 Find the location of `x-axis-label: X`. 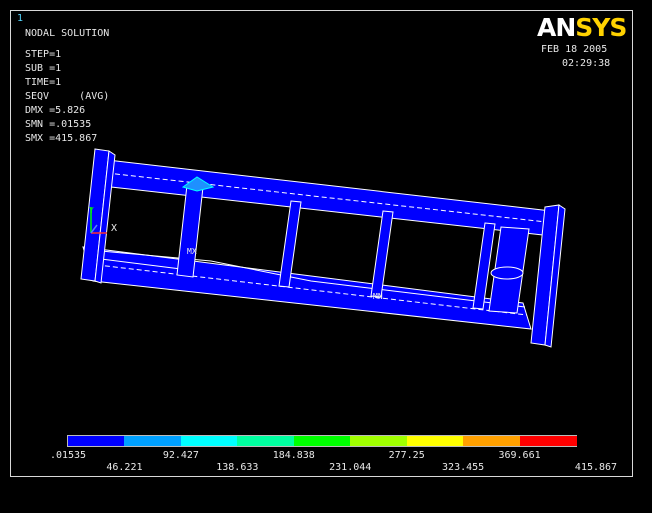

x-axis-label: X is located at coordinates (114, 228).